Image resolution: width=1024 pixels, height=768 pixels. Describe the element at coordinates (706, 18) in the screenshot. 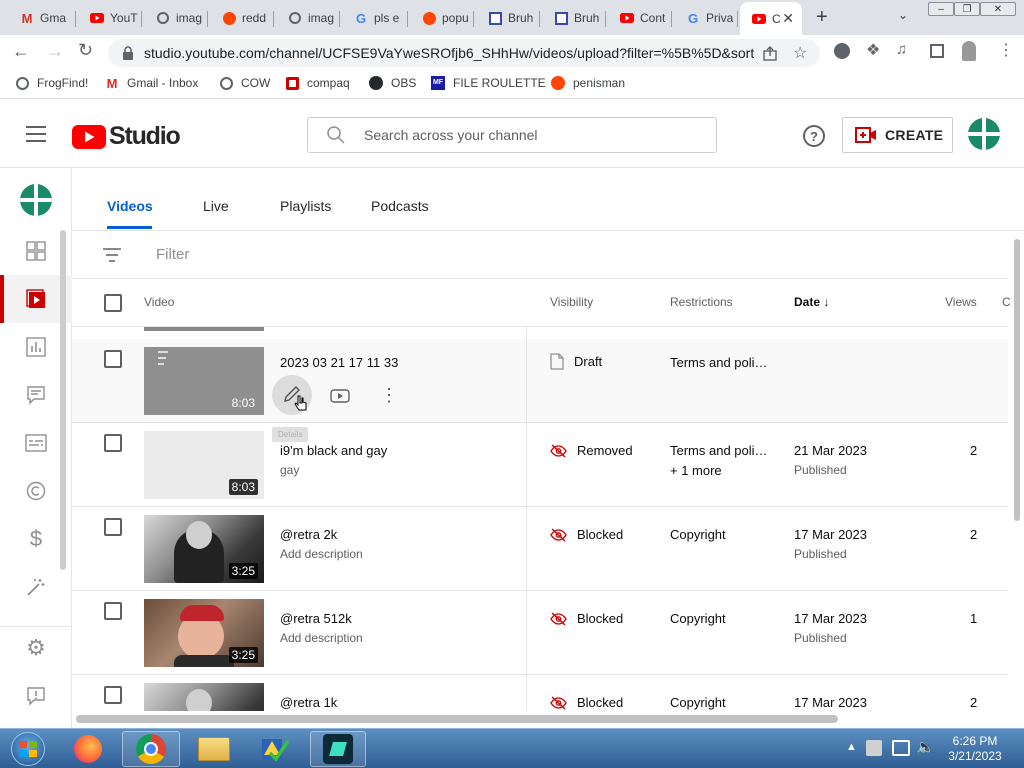

I see `browser-tab: G Priva` at that location.